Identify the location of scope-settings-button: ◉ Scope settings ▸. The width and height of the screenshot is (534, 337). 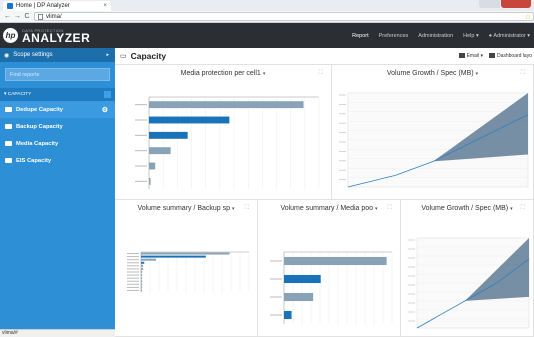
(57, 55).